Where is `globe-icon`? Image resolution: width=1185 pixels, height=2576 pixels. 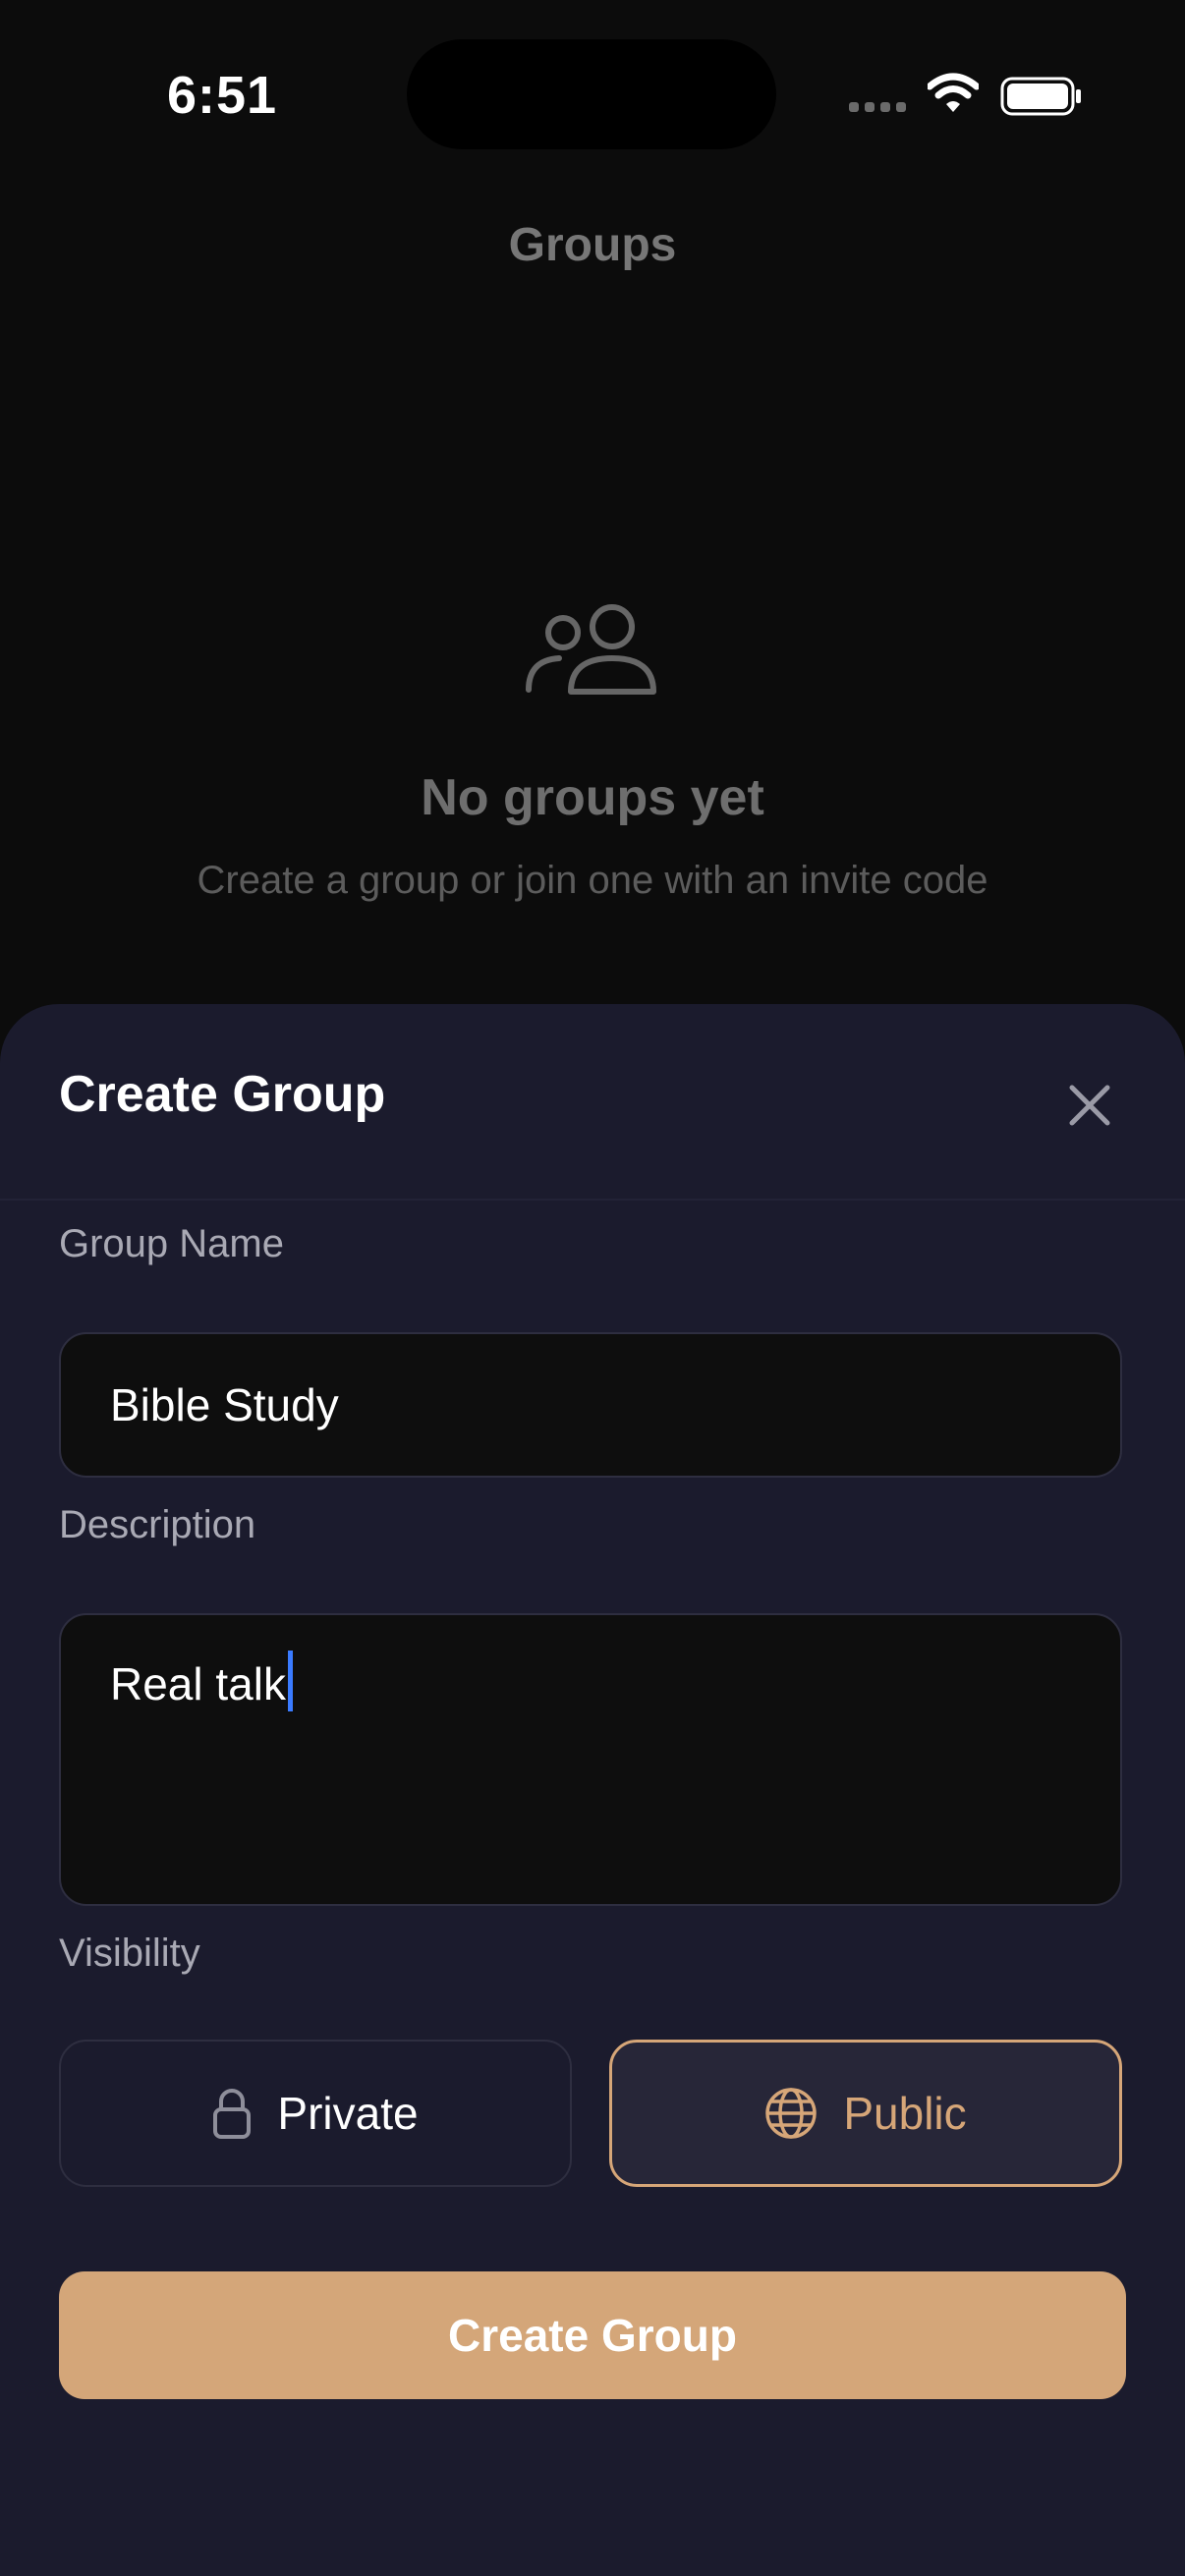
globe-icon is located at coordinates (792, 2113).